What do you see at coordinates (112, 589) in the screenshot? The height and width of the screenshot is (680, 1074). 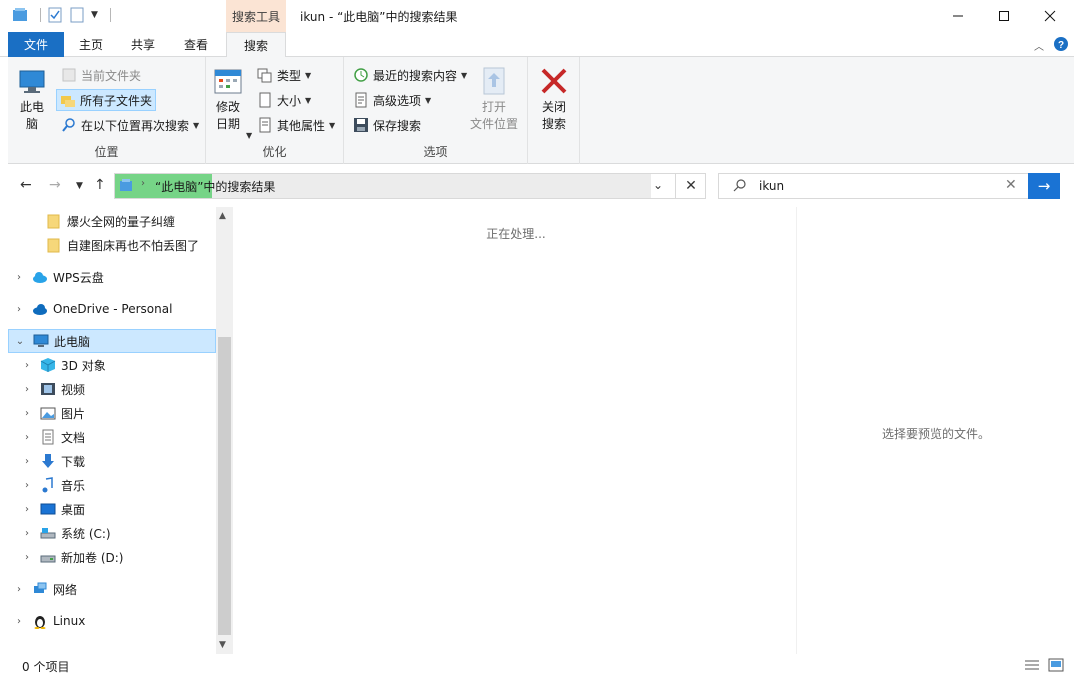 I see `nav-item: › 网络` at bounding box center [112, 589].